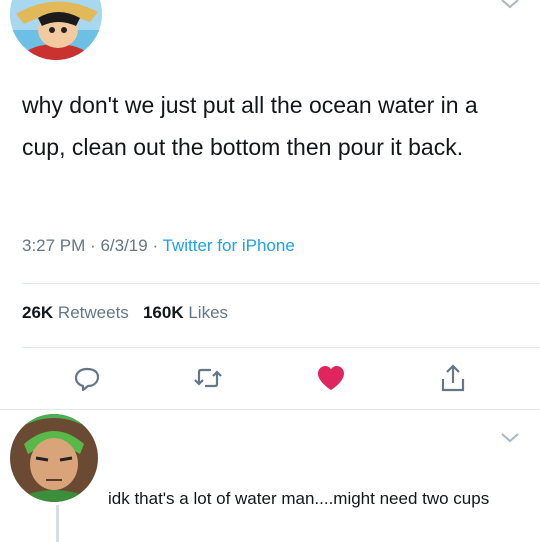 This screenshot has height=542, width=540. Describe the element at coordinates (270, 409) in the screenshot. I see `divider-bottom` at that location.